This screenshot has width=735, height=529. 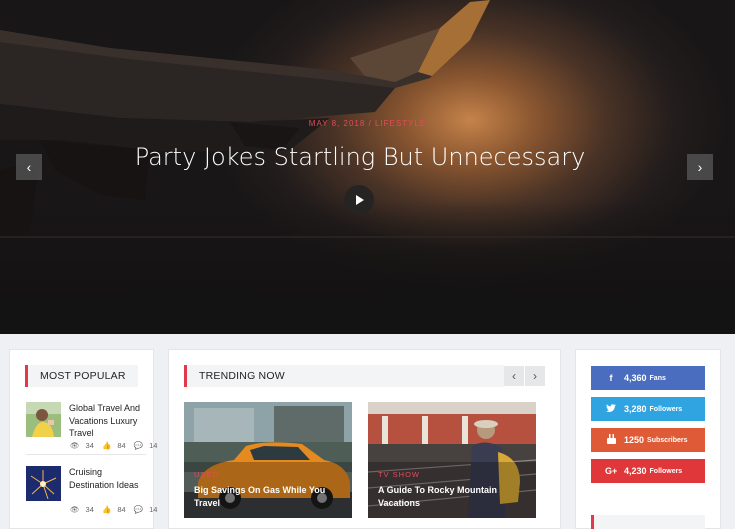 What do you see at coordinates (81, 376) in the screenshot?
I see `most-popular-heading: MOST POPULAR` at bounding box center [81, 376].